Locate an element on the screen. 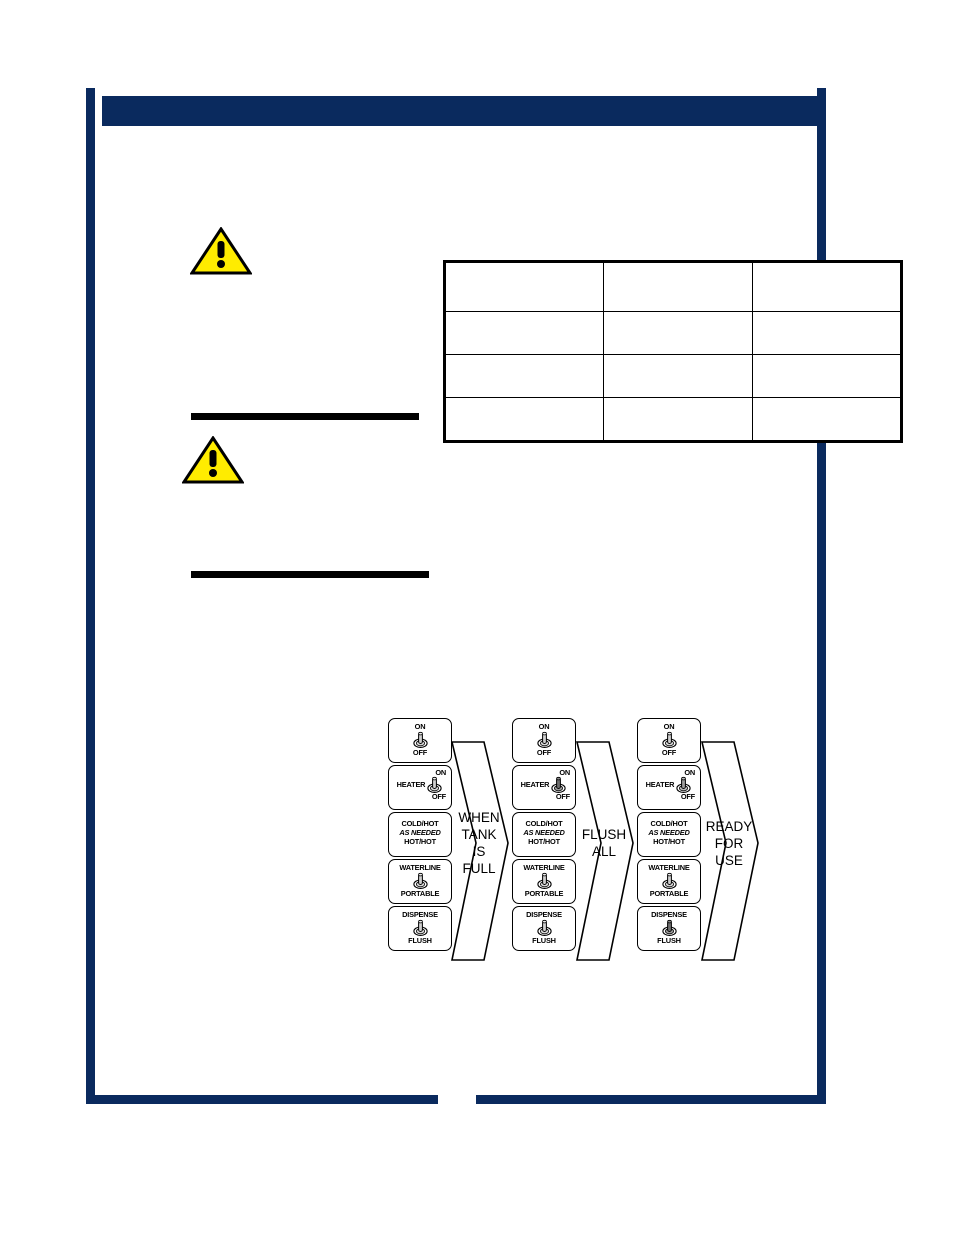 This screenshot has width=954, height=1235. spec-table is located at coordinates (673, 351).